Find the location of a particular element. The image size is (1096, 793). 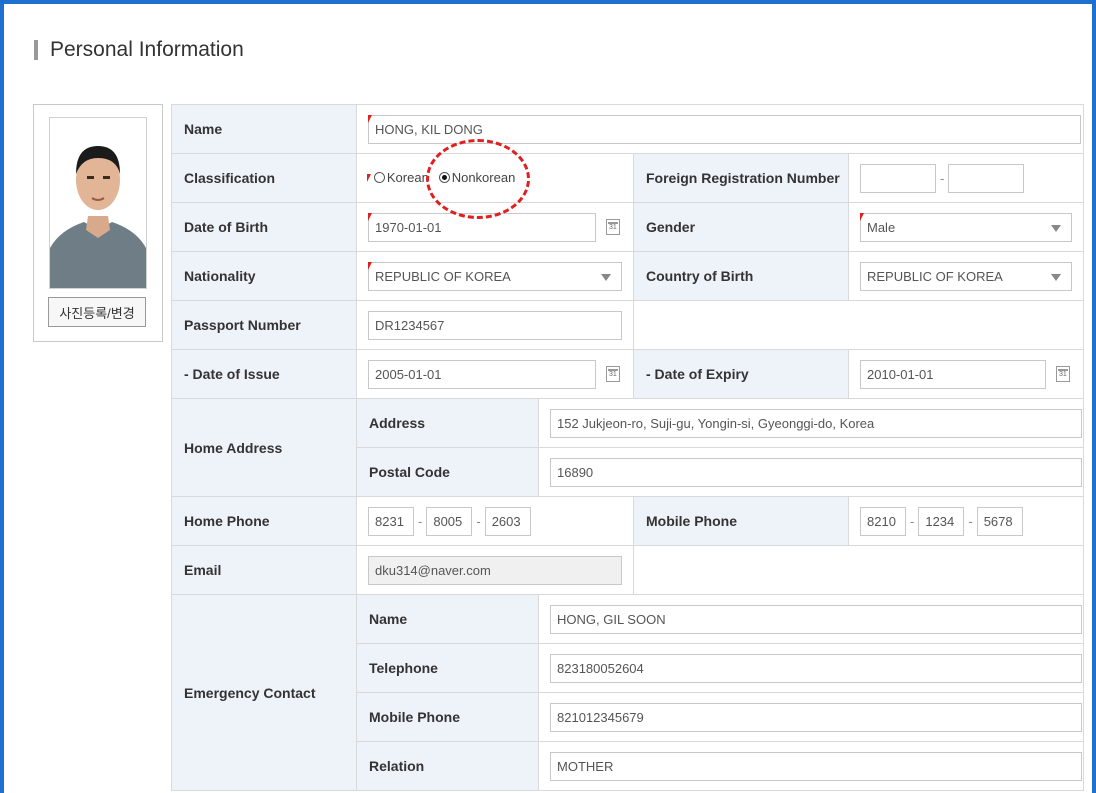

emergency-contact-label: Emergency Contact is located at coordinates (264, 692).